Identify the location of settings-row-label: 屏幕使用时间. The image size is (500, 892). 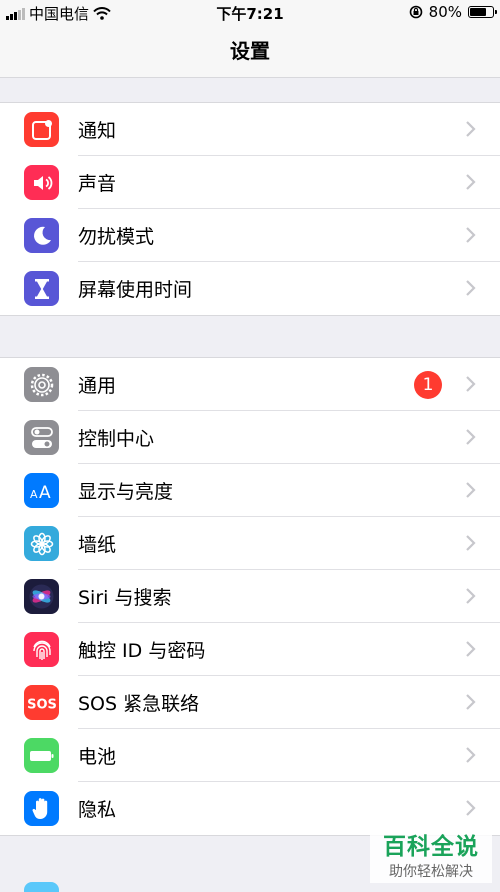
(135, 290).